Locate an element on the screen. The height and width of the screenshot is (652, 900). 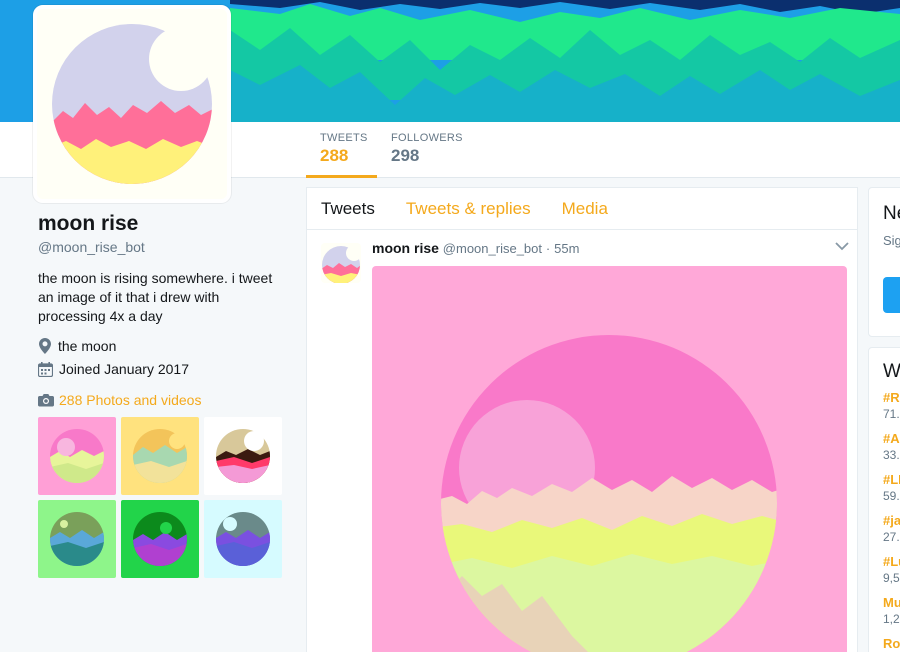
signup-panel: Ne Sig pe is located at coordinates (884, 262).